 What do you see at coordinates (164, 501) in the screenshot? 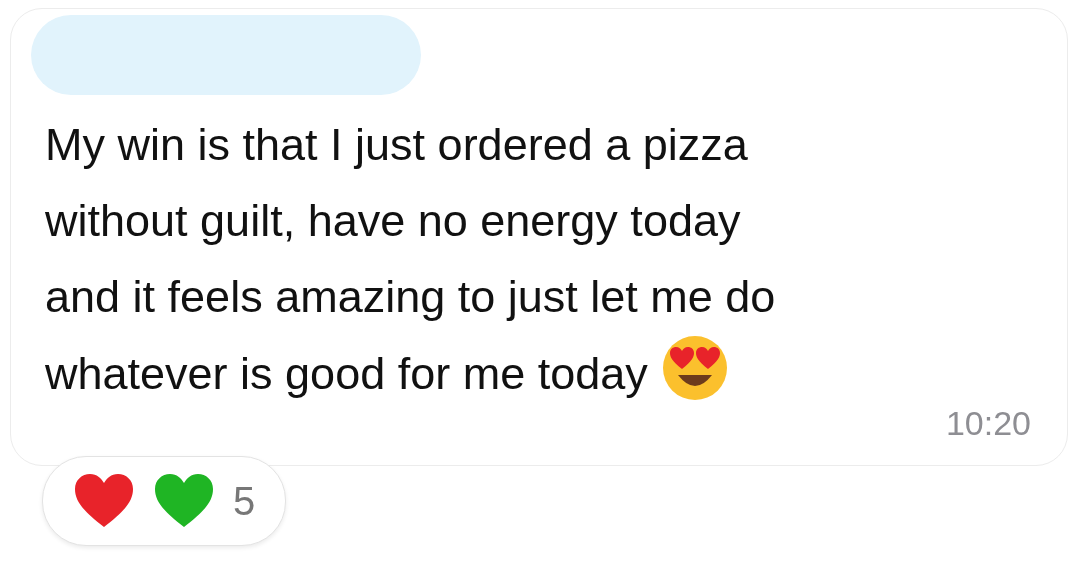
I see `reactions-pill: 5` at bounding box center [164, 501].